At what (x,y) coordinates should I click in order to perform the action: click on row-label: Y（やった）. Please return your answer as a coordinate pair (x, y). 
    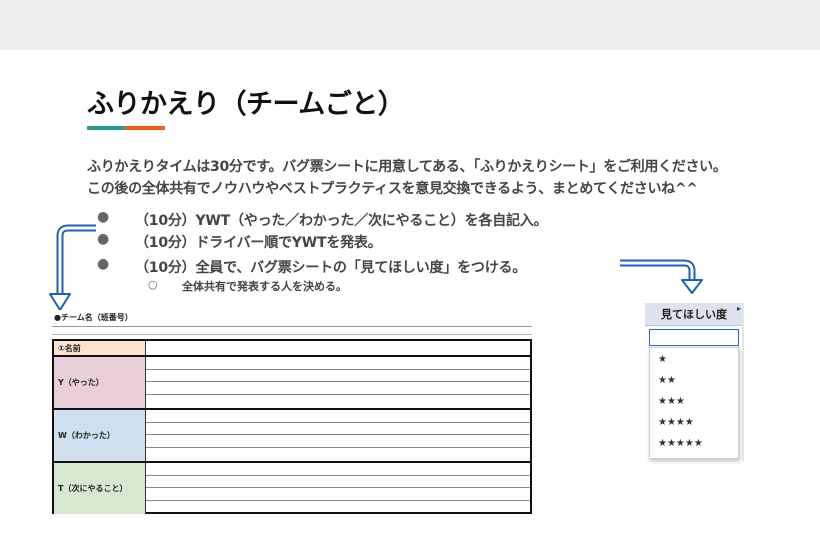
    Looking at the image, I should click on (100, 382).